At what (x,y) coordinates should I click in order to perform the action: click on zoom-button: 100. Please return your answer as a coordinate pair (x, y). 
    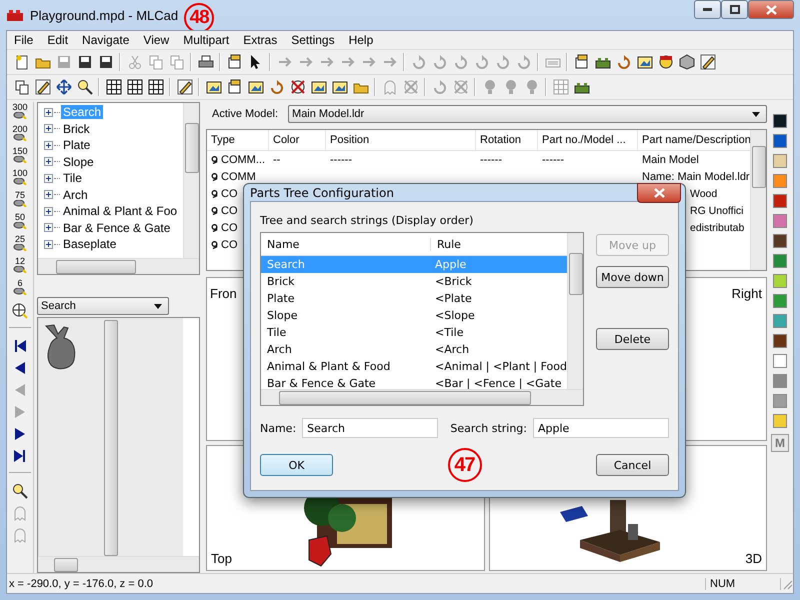
    Looking at the image, I should click on (20, 179).